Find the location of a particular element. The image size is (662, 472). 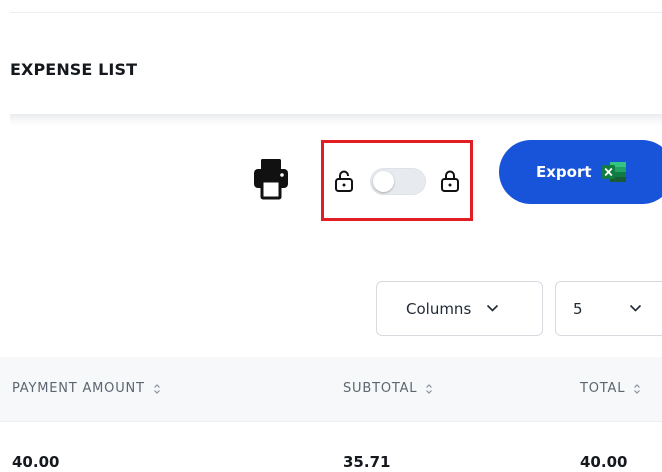

page-size-select: 5 is located at coordinates (608, 308).